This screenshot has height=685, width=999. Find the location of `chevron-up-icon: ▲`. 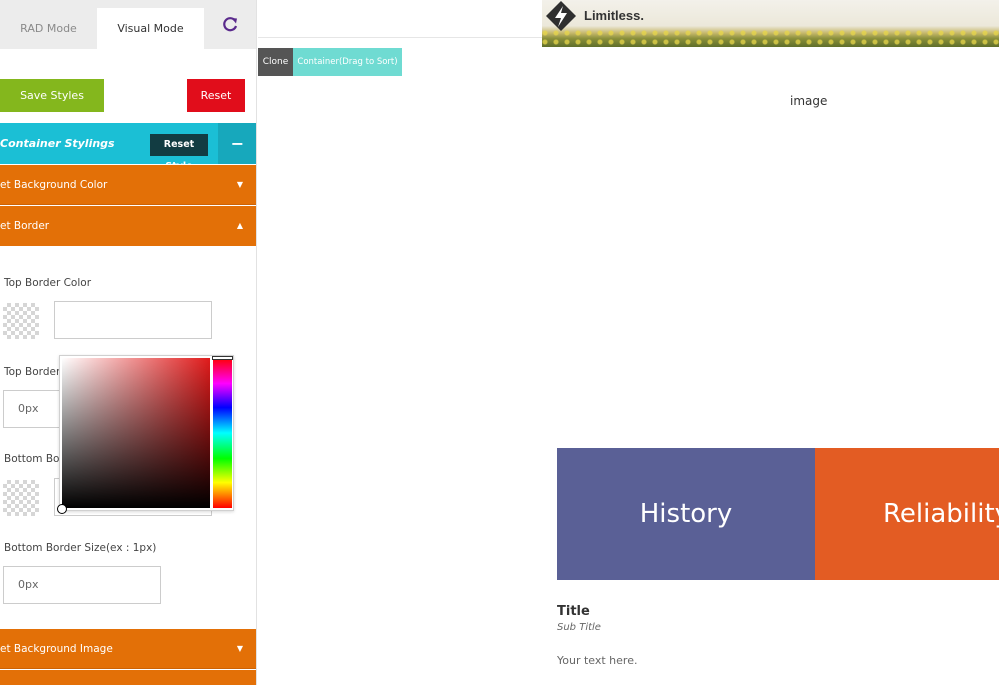

chevron-up-icon: ▲ is located at coordinates (239, 225).